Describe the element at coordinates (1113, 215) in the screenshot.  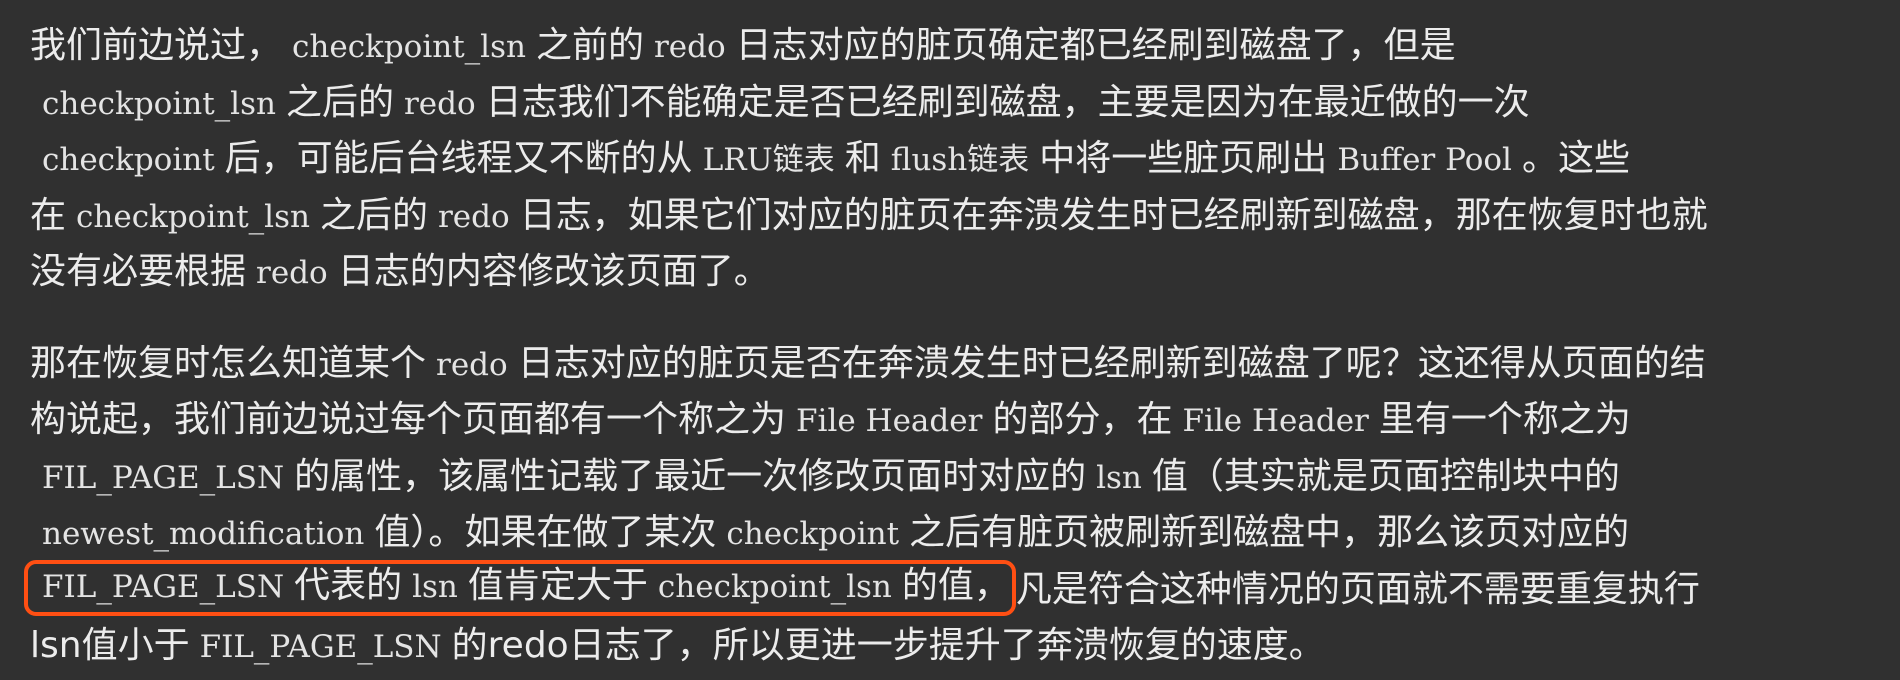
I see `text-run: 日志，如果它们对应的脏页在奔溃发生时已经刷新到磁盘，那在恢复时也就` at that location.